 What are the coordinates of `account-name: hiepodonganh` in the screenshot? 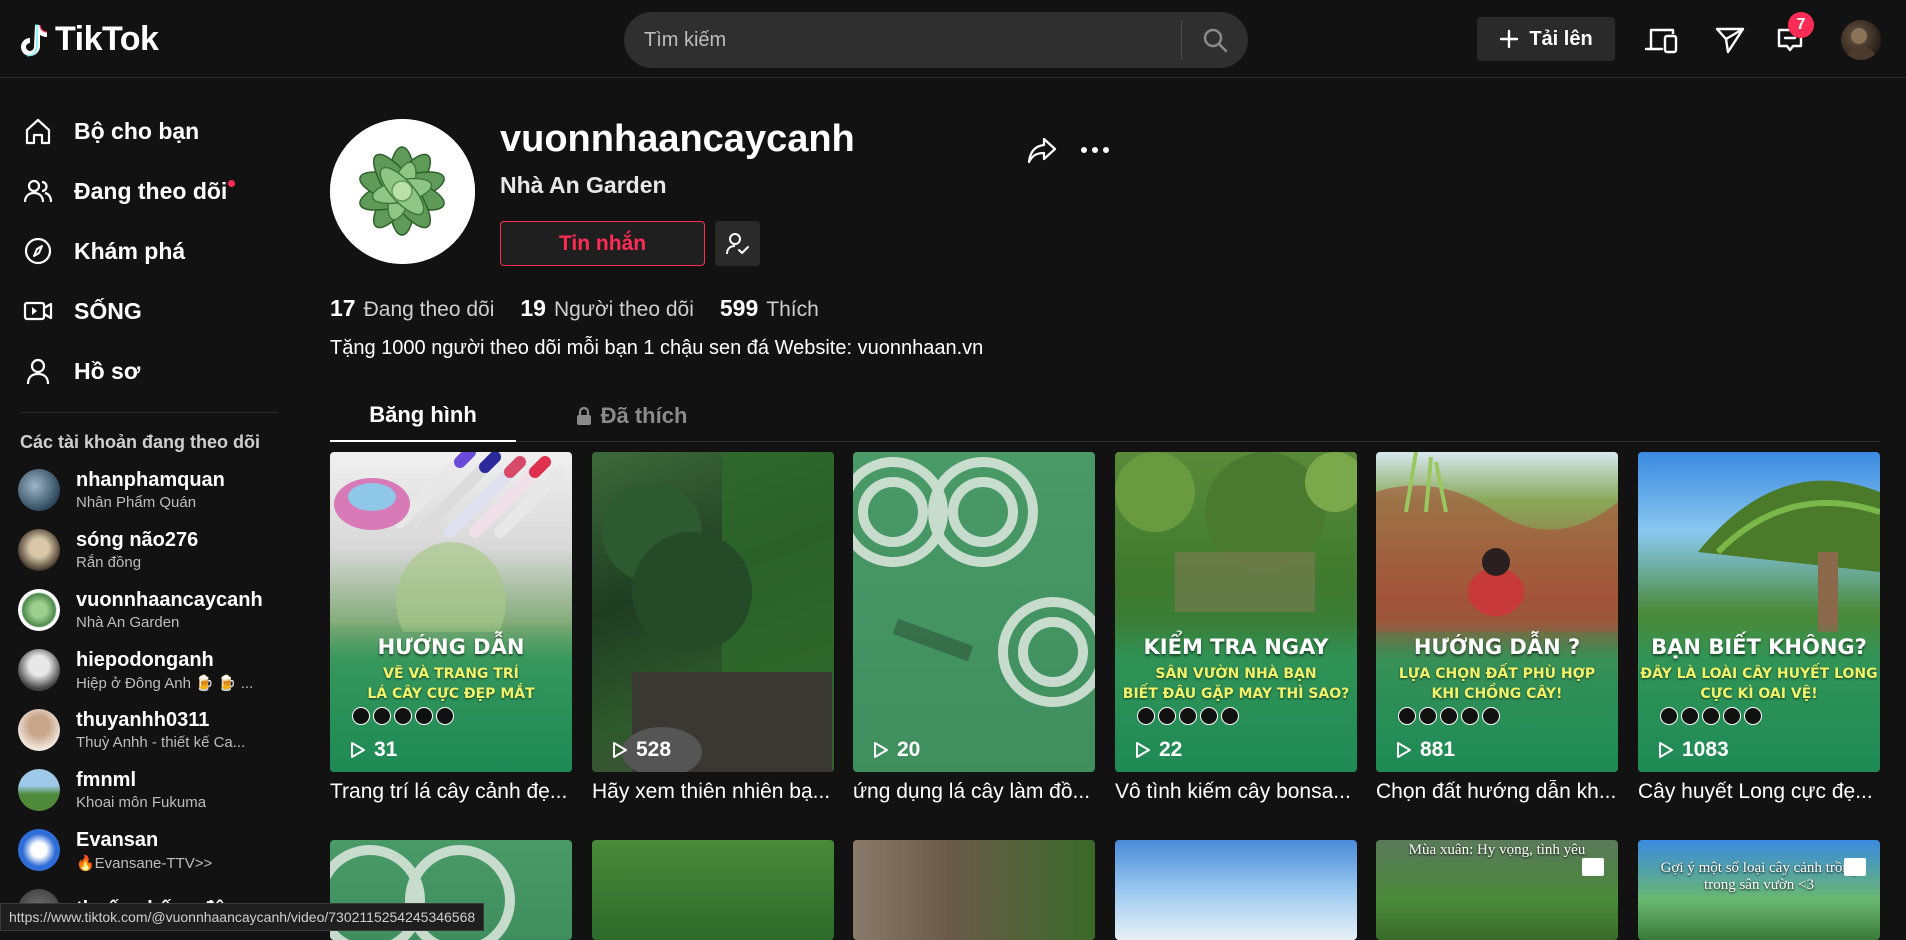 It's located at (145, 659).